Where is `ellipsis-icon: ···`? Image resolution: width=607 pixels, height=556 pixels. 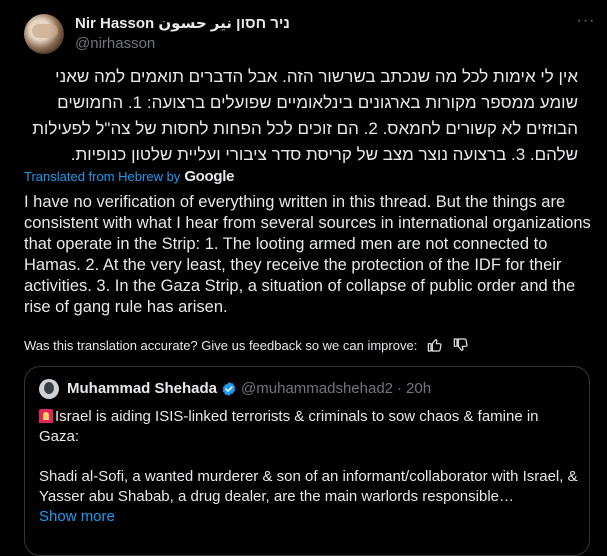
ellipsis-icon: ··· is located at coordinates (586, 20).